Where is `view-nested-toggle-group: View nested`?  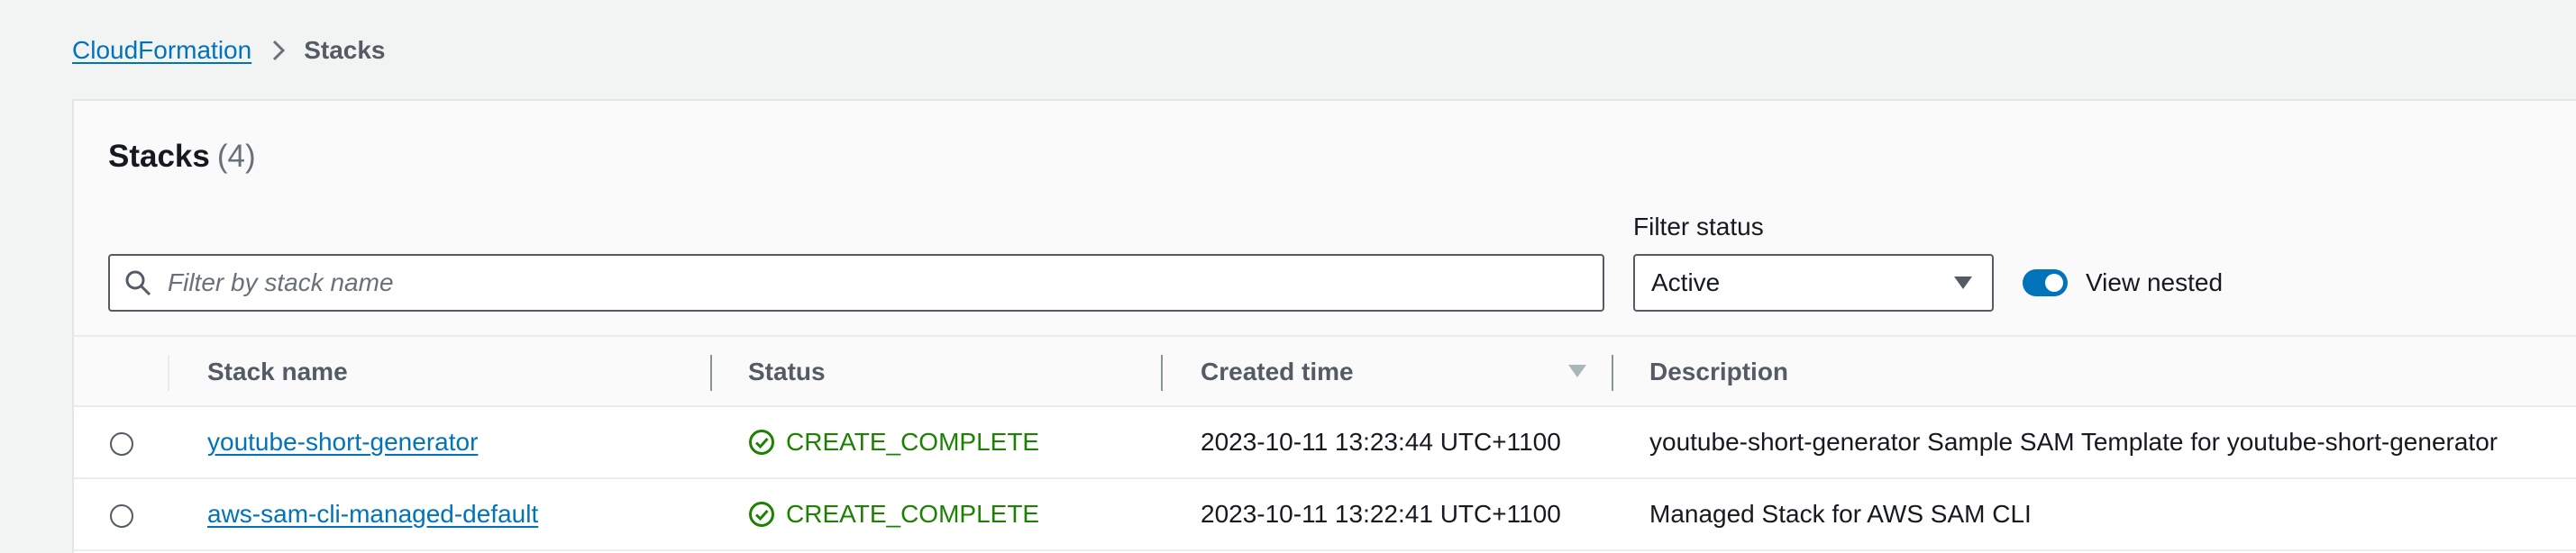
view-nested-toggle-group: View nested is located at coordinates (2123, 283).